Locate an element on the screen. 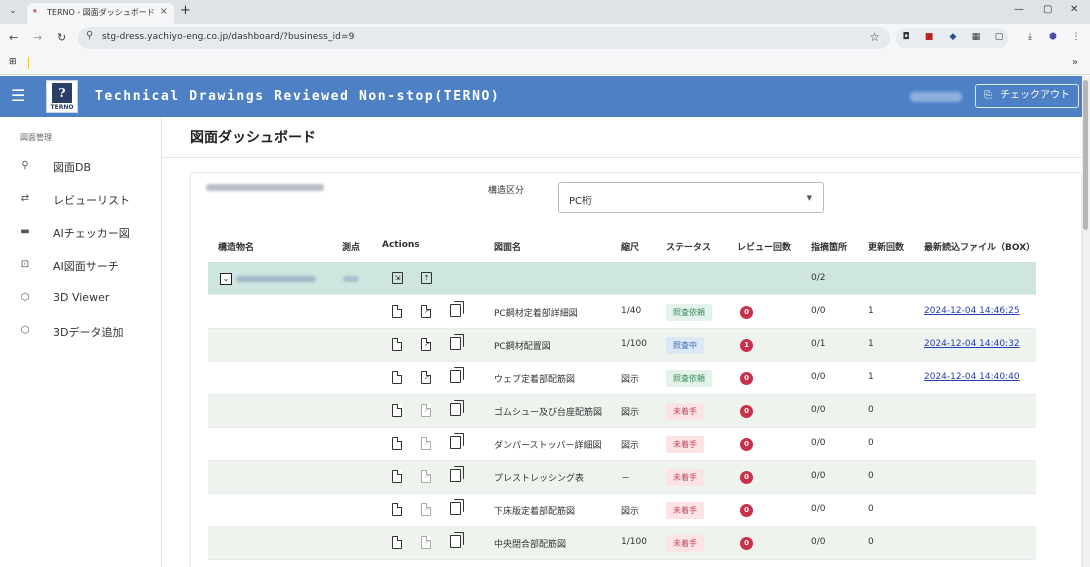  sidebar-item-3d-add: ⬡ 3Dデータ追加 is located at coordinates (80, 333).